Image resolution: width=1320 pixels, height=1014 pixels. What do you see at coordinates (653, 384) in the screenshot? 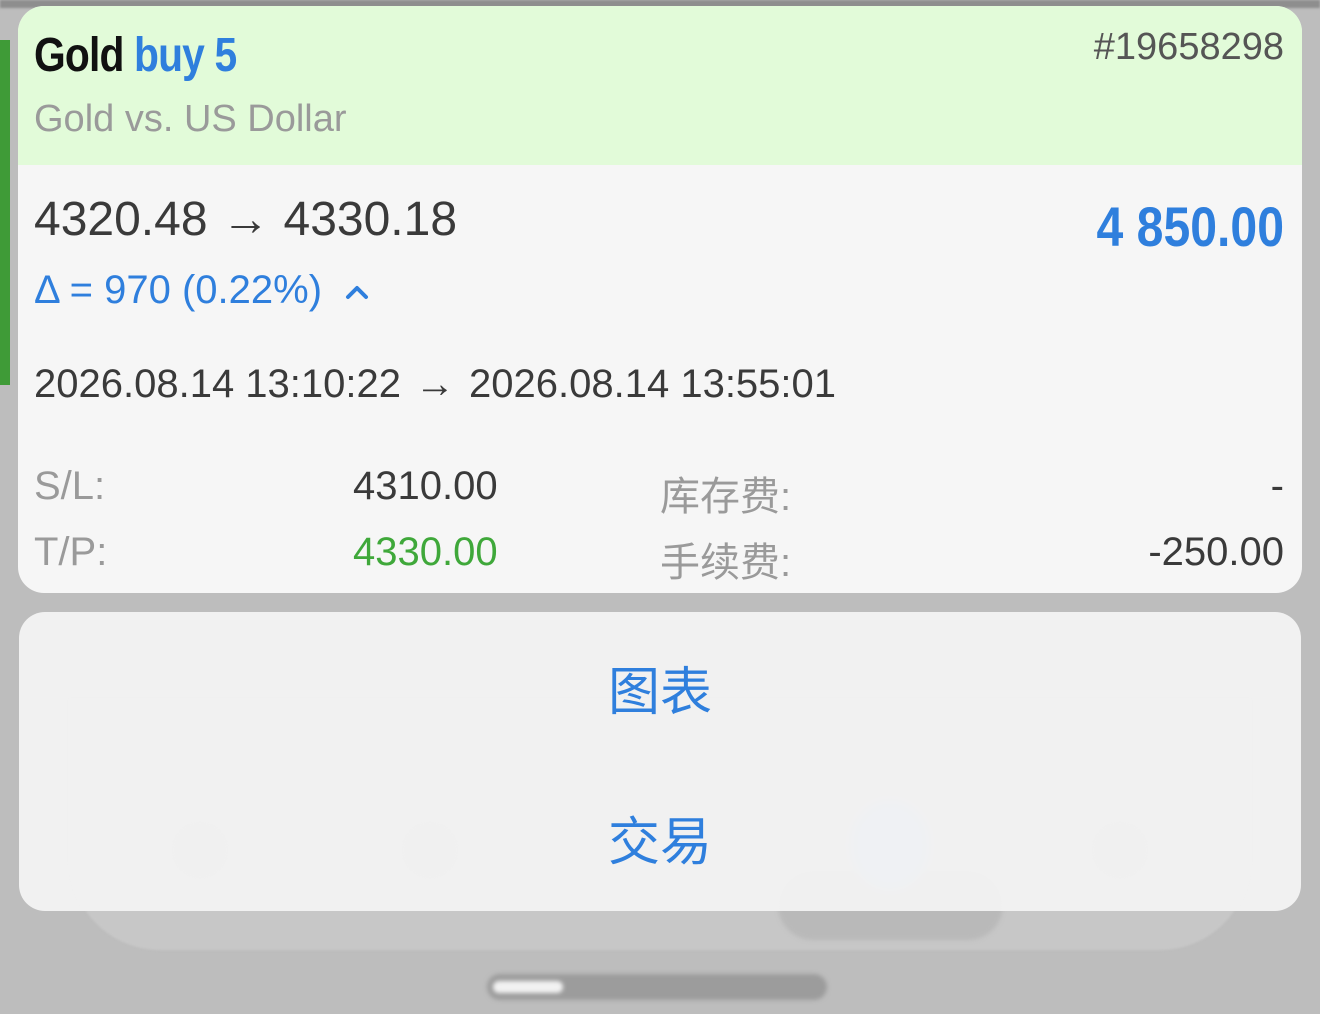
I see `close-time: 2026.08.14 13:55:01` at bounding box center [653, 384].